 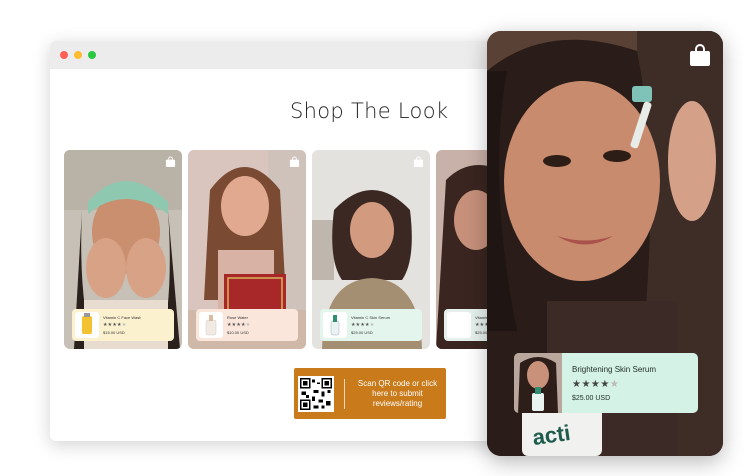 I want to click on maximize-window-button, so click(x=92, y=55).